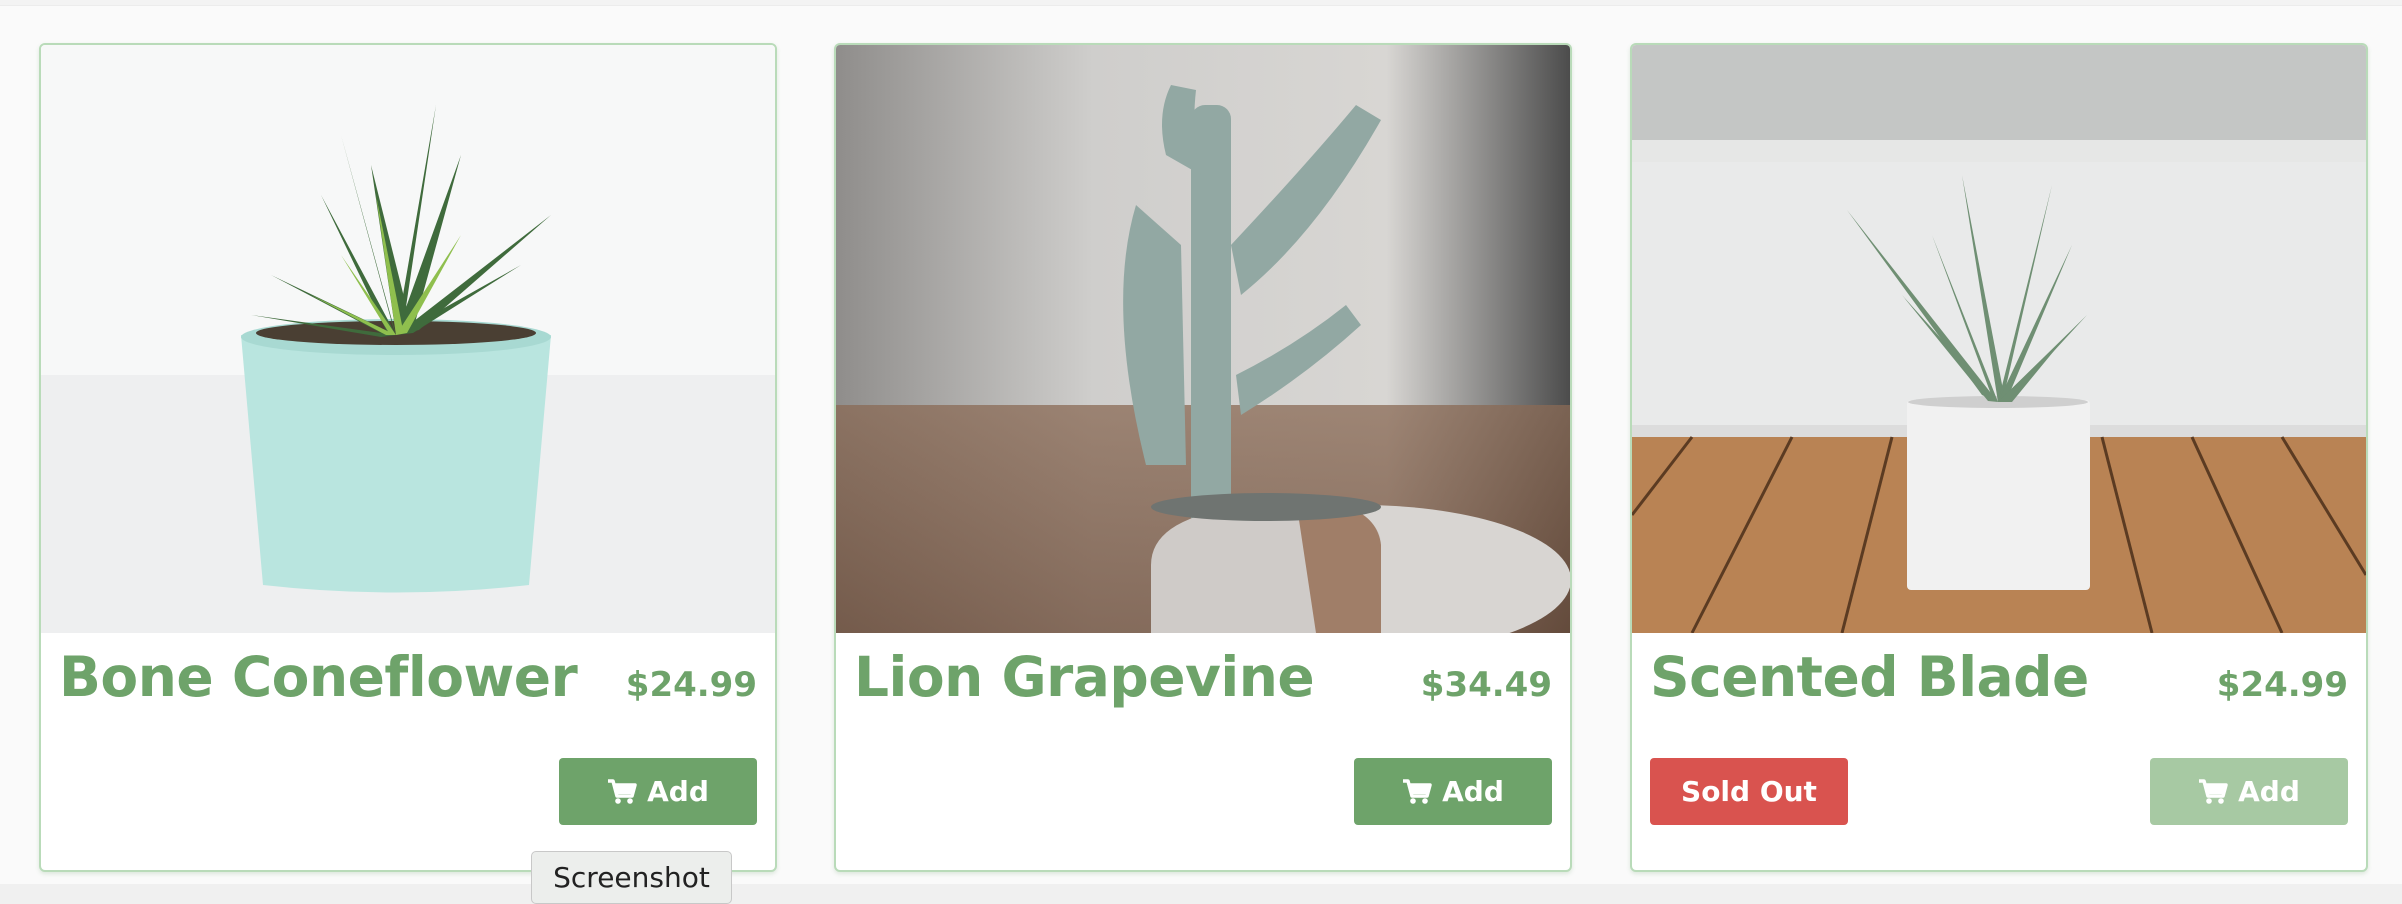 The image size is (2402, 904). What do you see at coordinates (1486, 685) in the screenshot?
I see `product-price: $34.49` at bounding box center [1486, 685].